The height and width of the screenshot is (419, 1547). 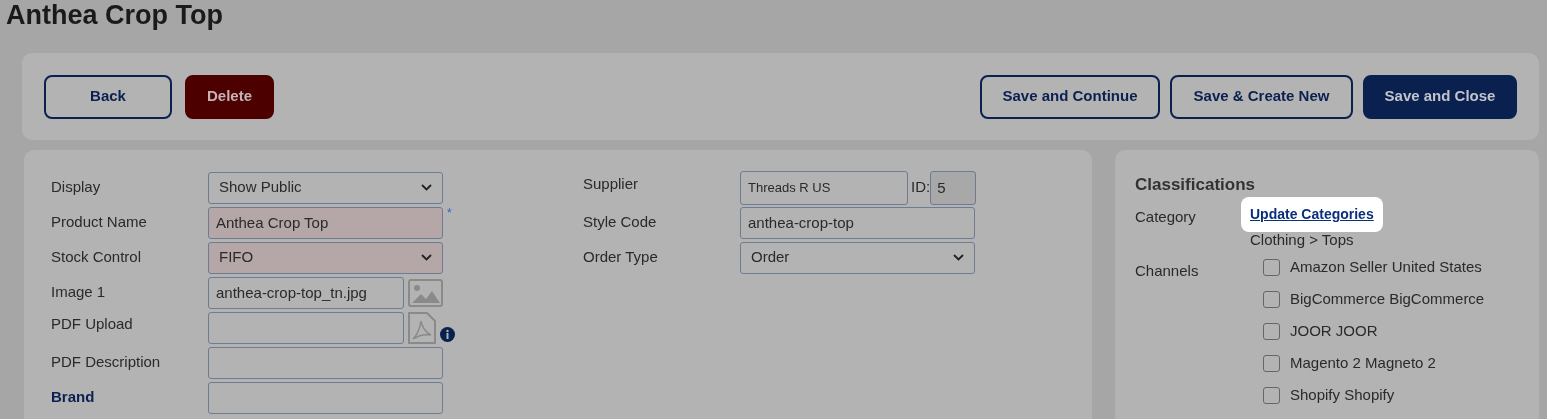 I want to click on field-label: Stock Control, so click(x=97, y=257).